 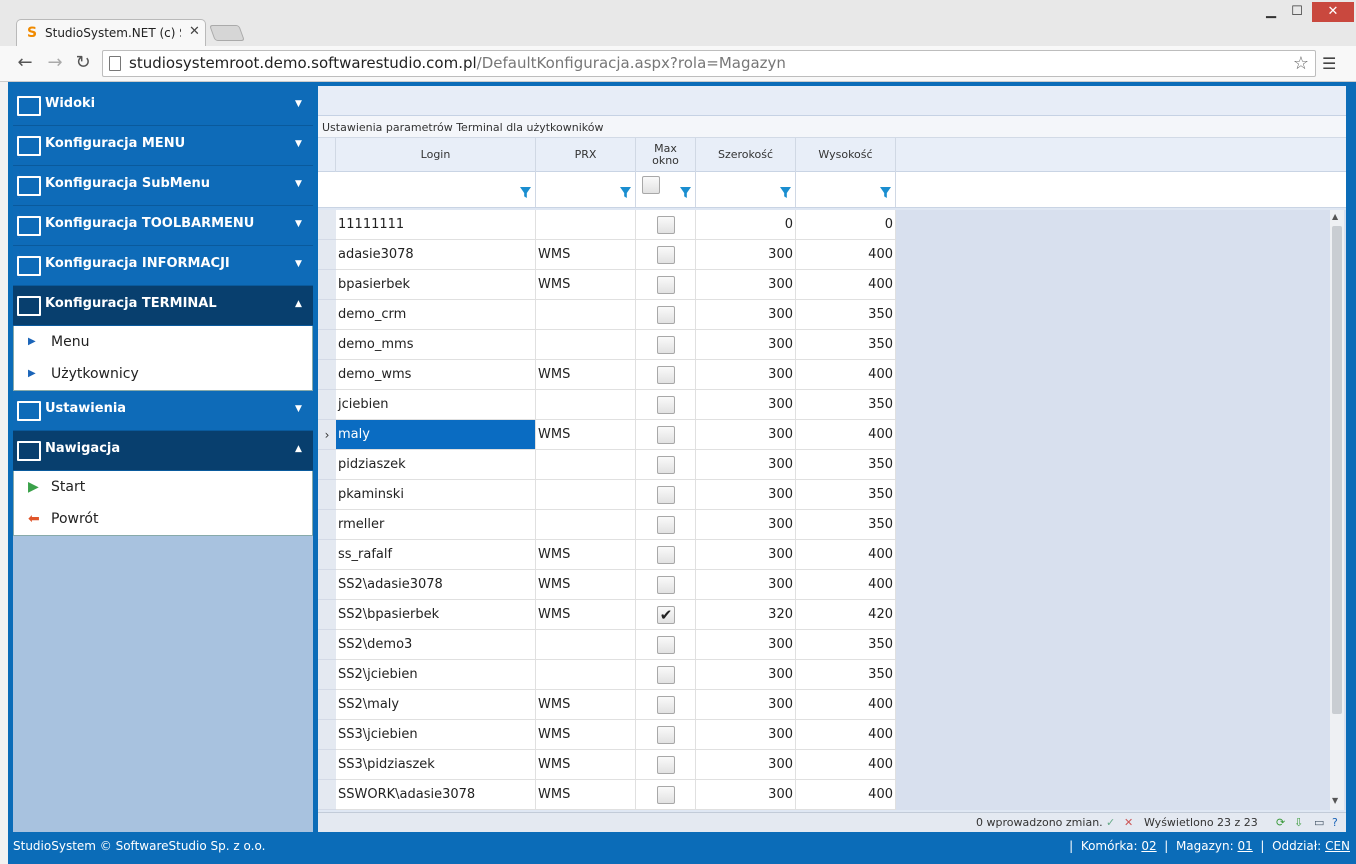 What do you see at coordinates (1128, 822) in the screenshot?
I see `cancel-changes-icon: ✕` at bounding box center [1128, 822].